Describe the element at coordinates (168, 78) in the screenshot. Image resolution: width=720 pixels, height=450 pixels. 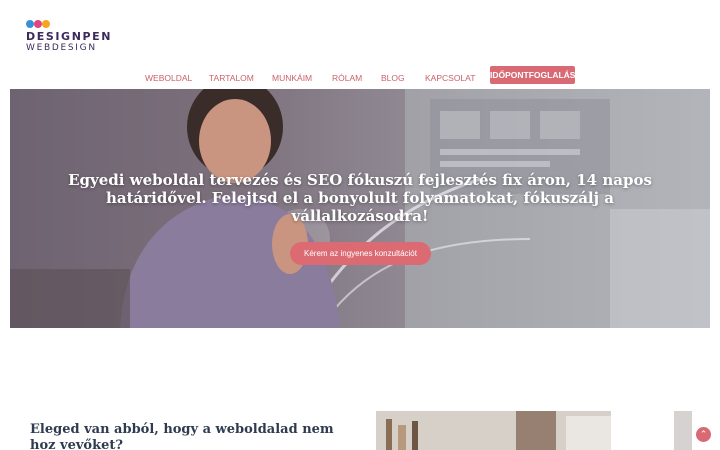
I see `nav-item-weboldal: WEBOLDAL` at that location.